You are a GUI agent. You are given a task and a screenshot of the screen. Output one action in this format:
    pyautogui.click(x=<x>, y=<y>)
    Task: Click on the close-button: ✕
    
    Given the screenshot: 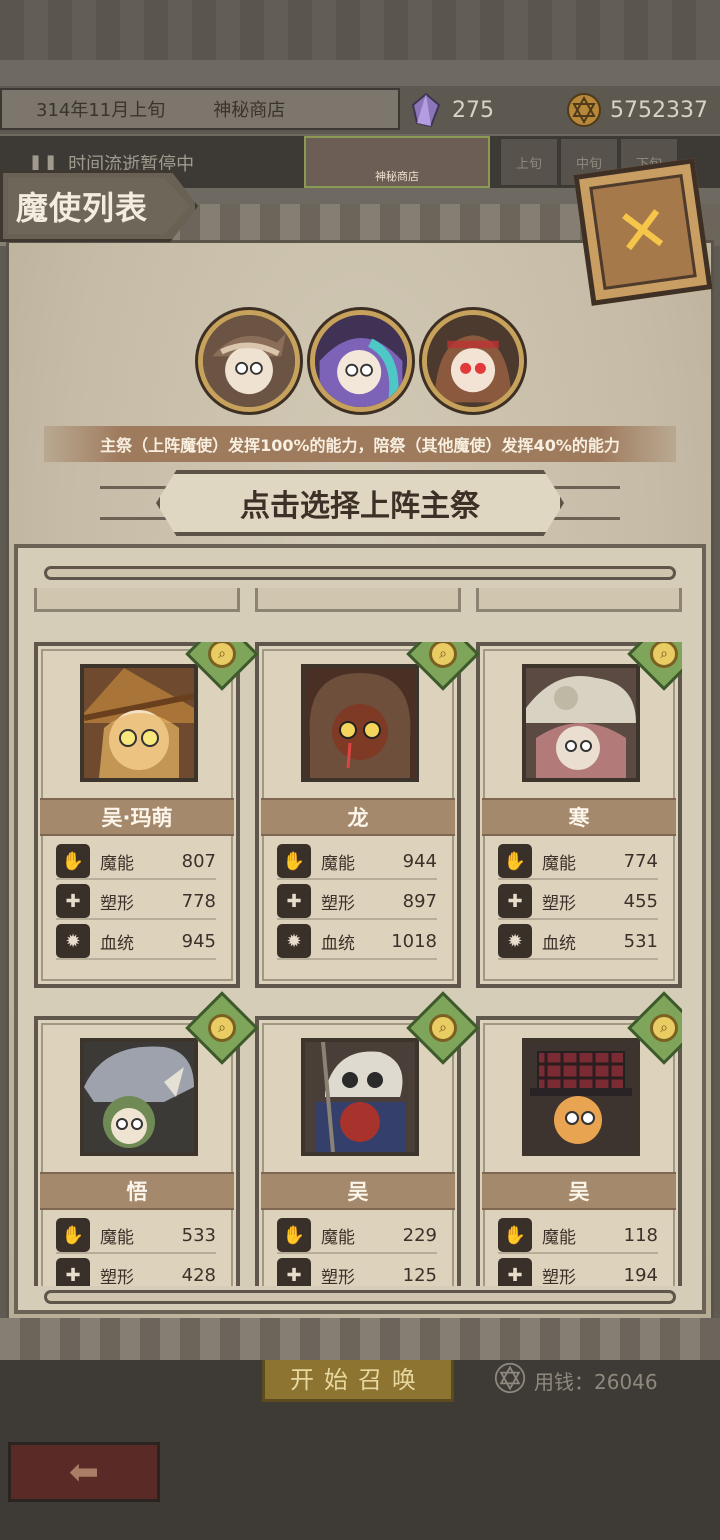 What is the action you would take?
    pyautogui.click(x=643, y=232)
    